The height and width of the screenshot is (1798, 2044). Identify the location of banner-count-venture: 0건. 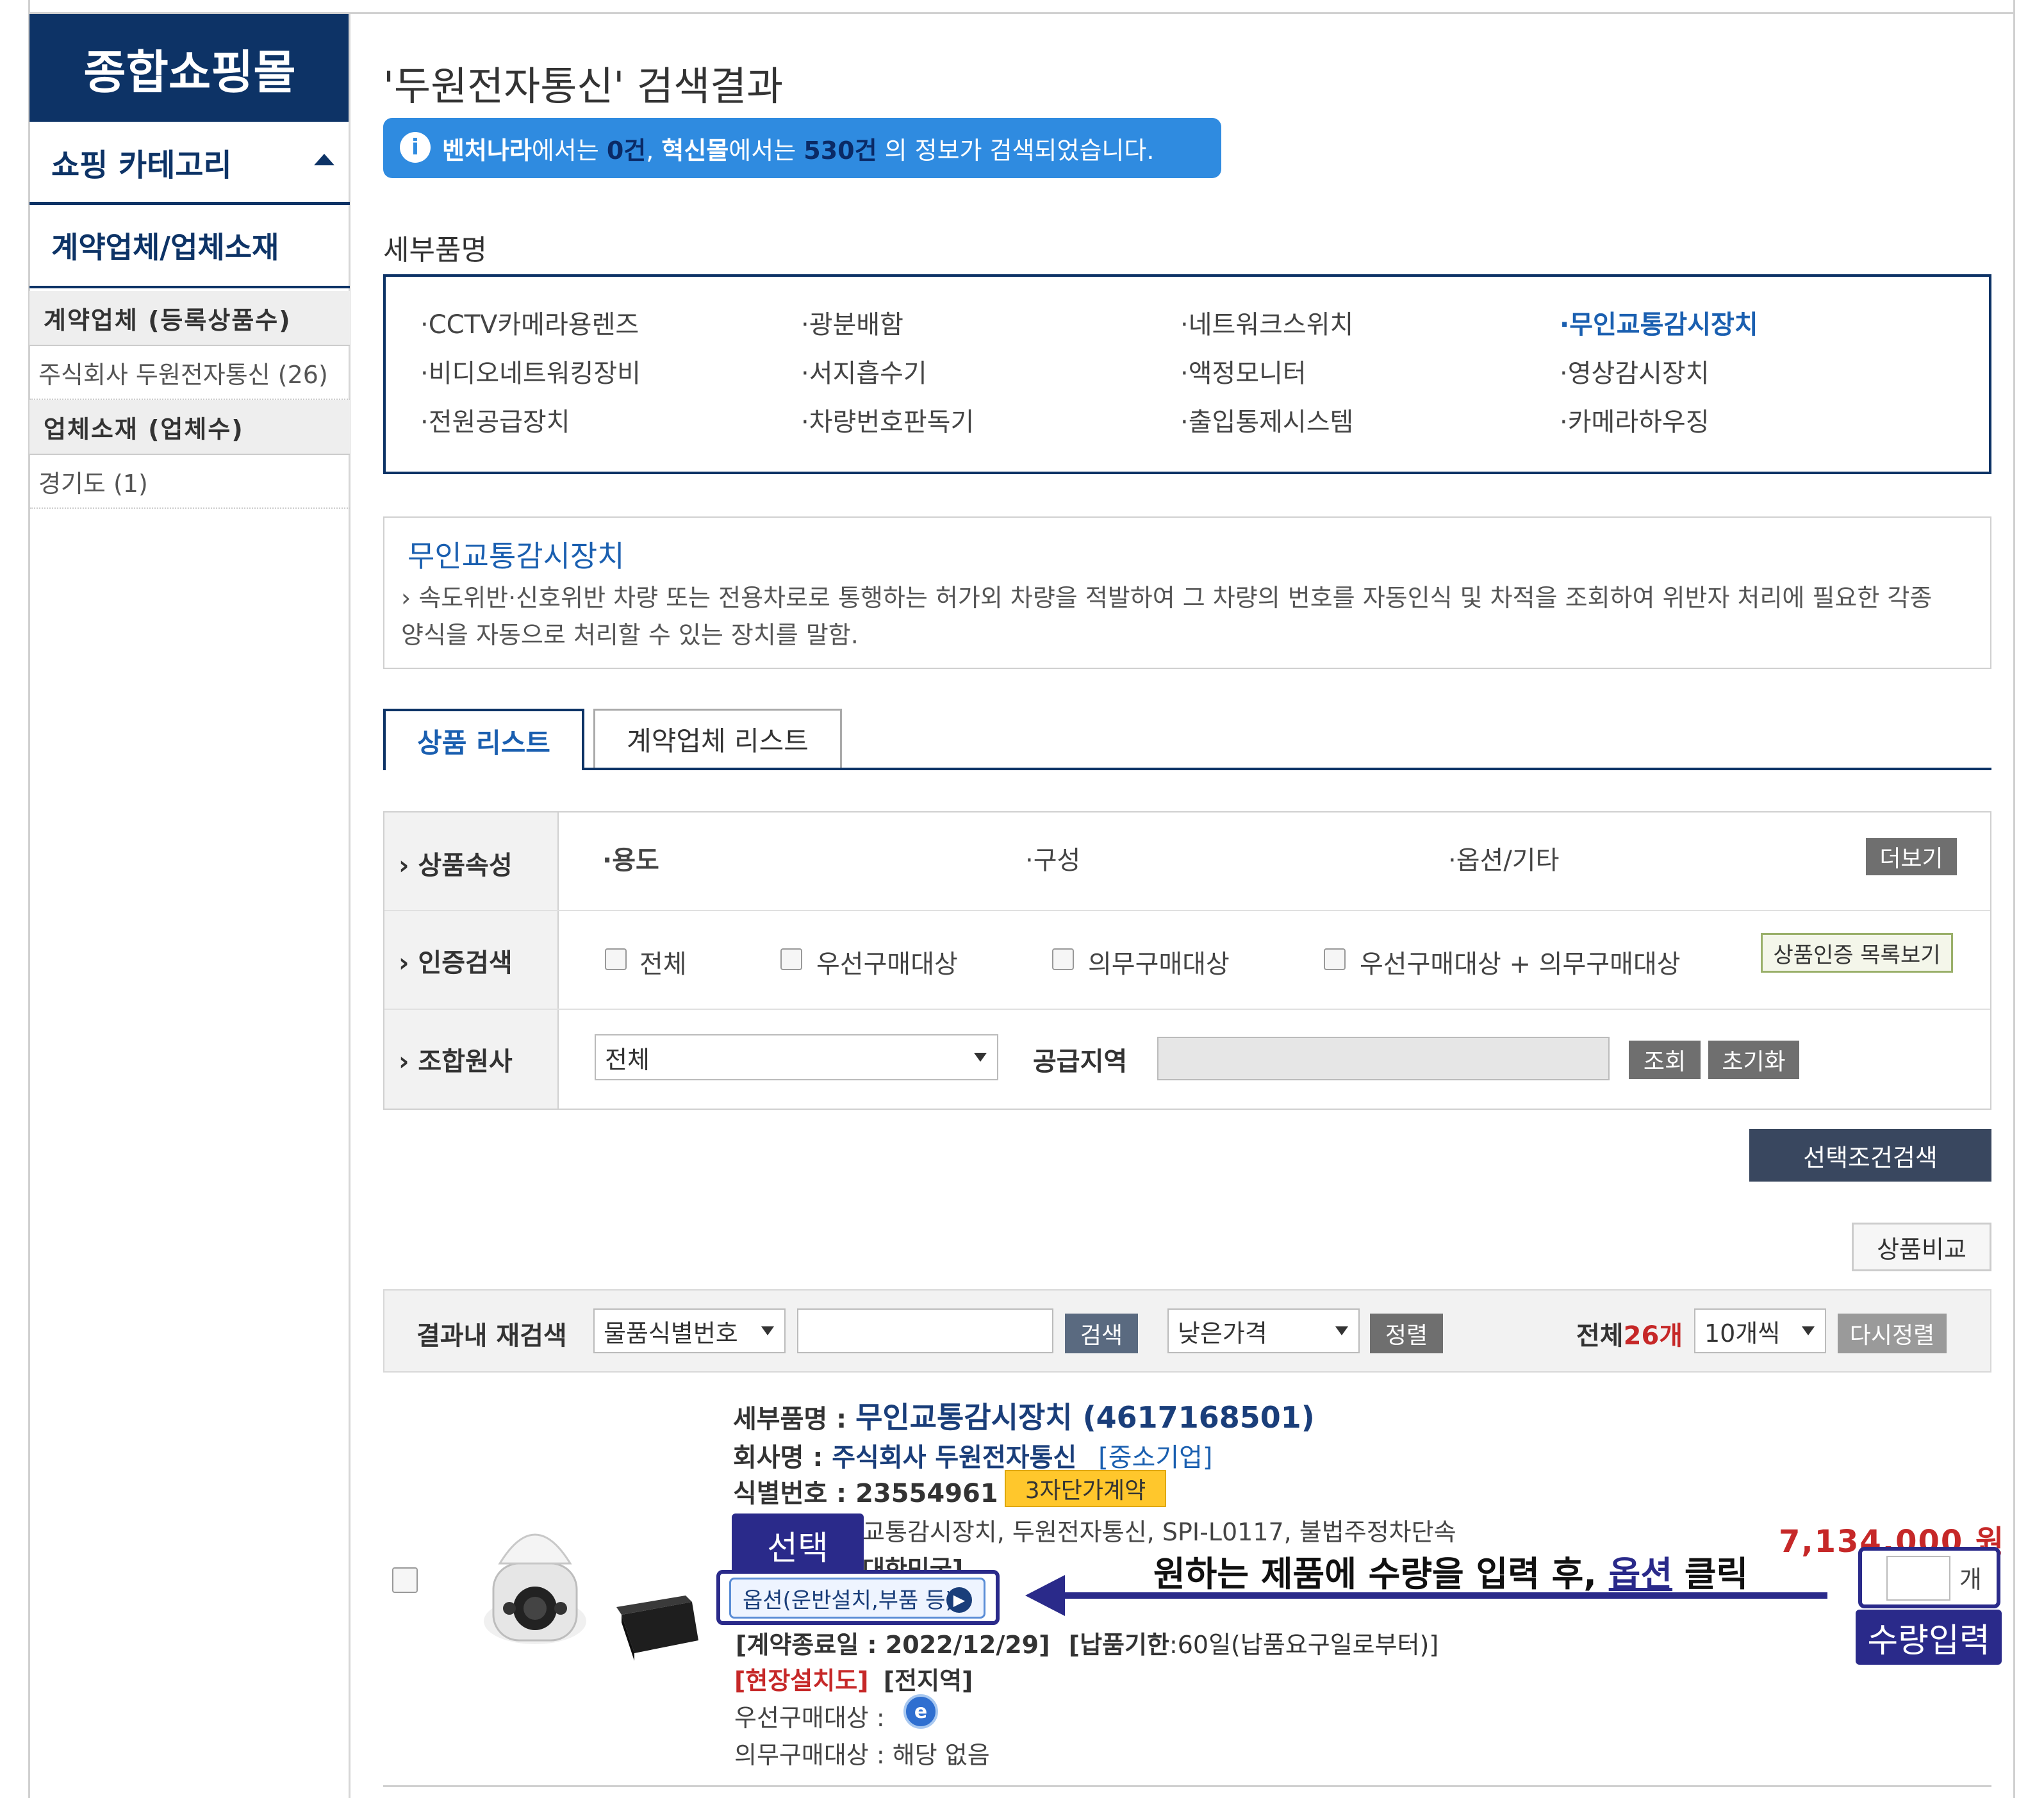
(626, 150).